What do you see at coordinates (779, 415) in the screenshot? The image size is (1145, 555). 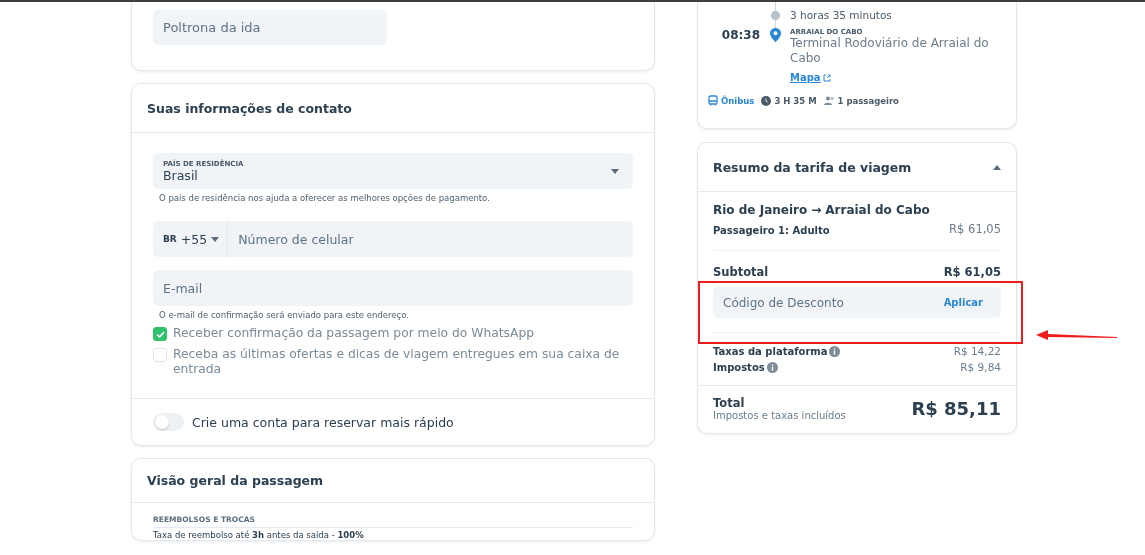 I see `total-note: Impostos e taxas incluídos` at bounding box center [779, 415].